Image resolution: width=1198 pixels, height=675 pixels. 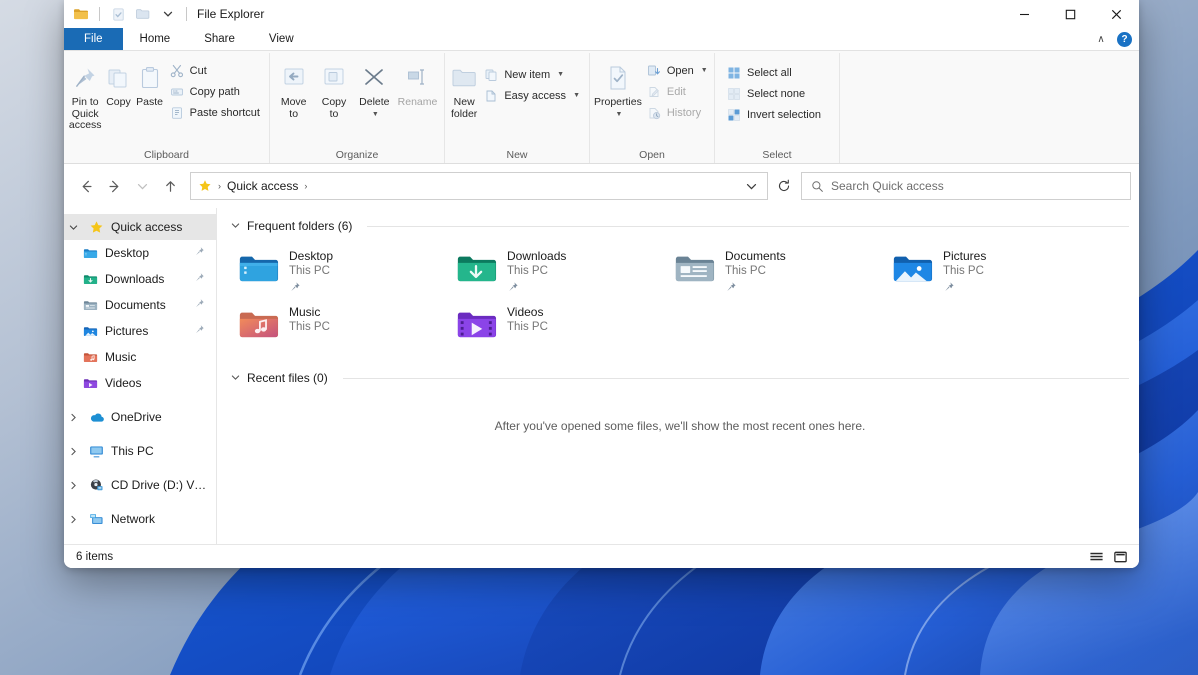 What do you see at coordinates (300, 226) in the screenshot?
I see `frequent-folders-heading: Frequent folders (6)` at bounding box center [300, 226].